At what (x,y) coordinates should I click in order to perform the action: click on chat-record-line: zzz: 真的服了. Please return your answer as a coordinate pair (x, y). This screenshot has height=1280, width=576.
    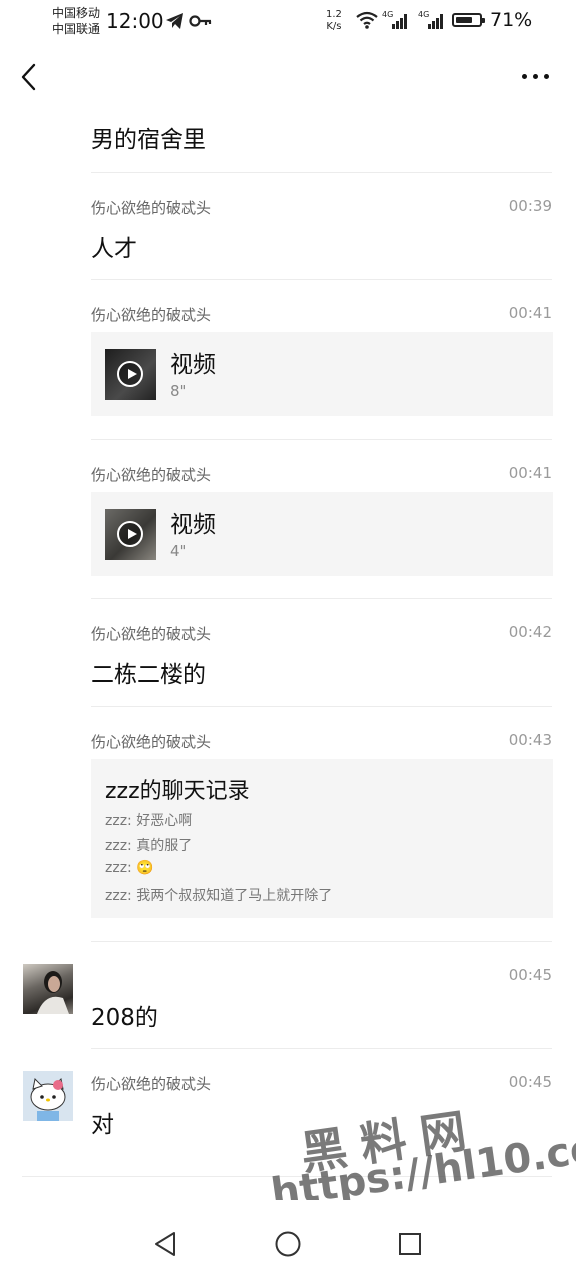
    Looking at the image, I should click on (149, 846).